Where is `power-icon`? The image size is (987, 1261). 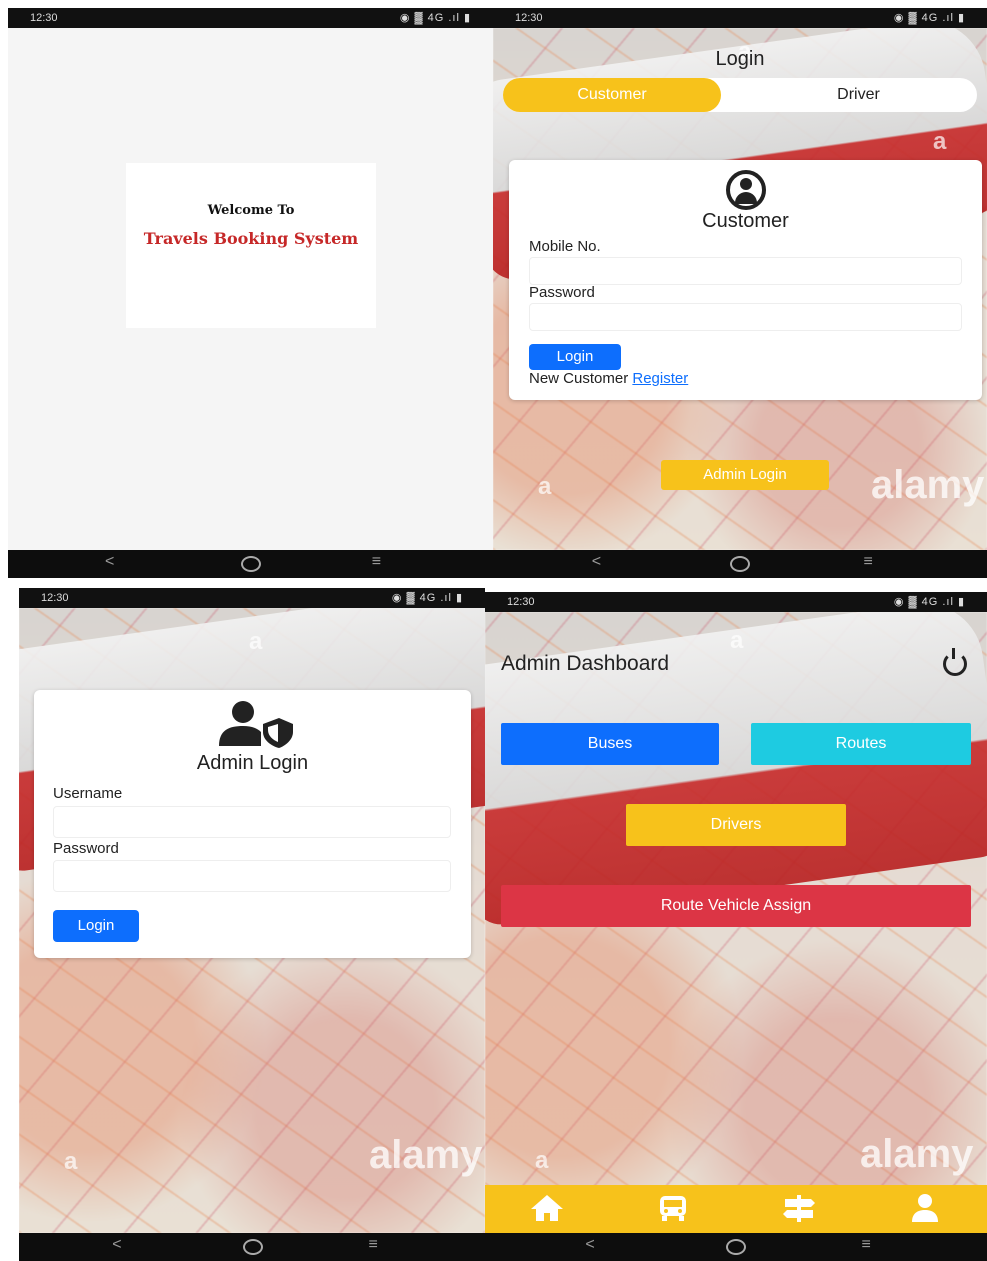
power-icon is located at coordinates (955, 662).